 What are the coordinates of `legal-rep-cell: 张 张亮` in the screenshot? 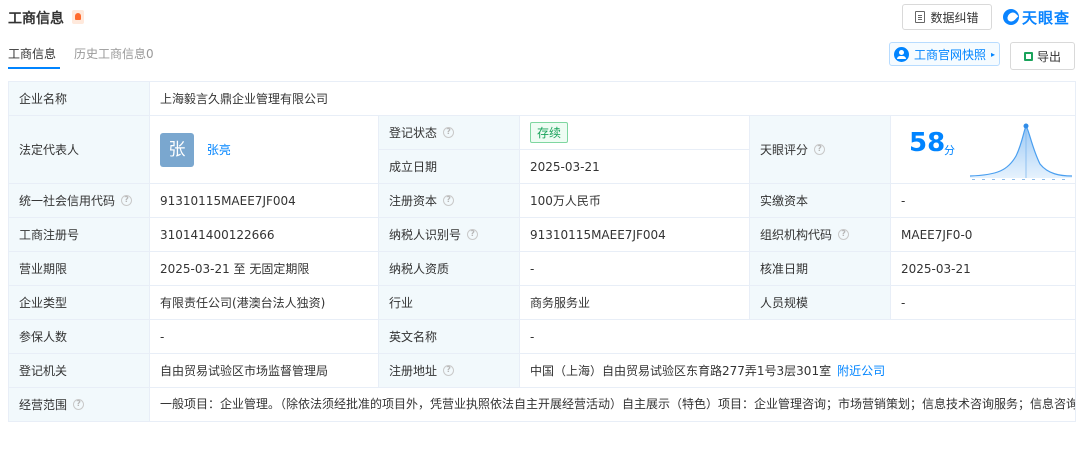 It's located at (264, 149).